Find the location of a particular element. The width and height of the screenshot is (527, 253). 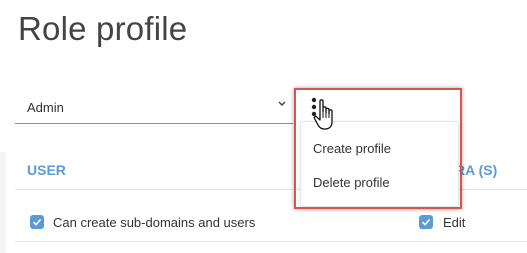

left-panel-edge is located at coordinates (3, 202).